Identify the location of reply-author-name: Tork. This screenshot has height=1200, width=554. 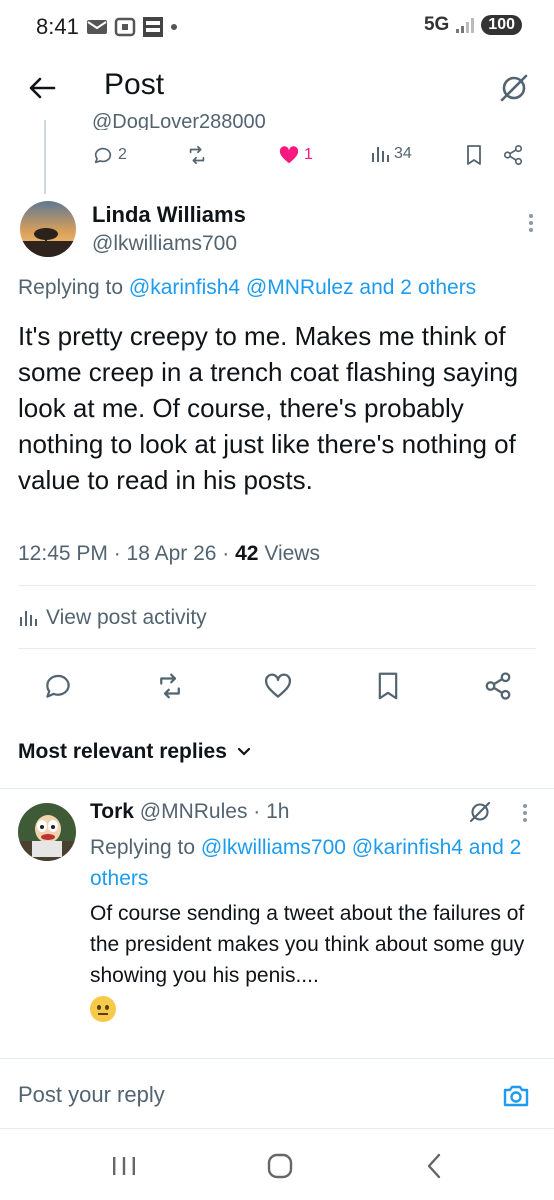
(112, 811).